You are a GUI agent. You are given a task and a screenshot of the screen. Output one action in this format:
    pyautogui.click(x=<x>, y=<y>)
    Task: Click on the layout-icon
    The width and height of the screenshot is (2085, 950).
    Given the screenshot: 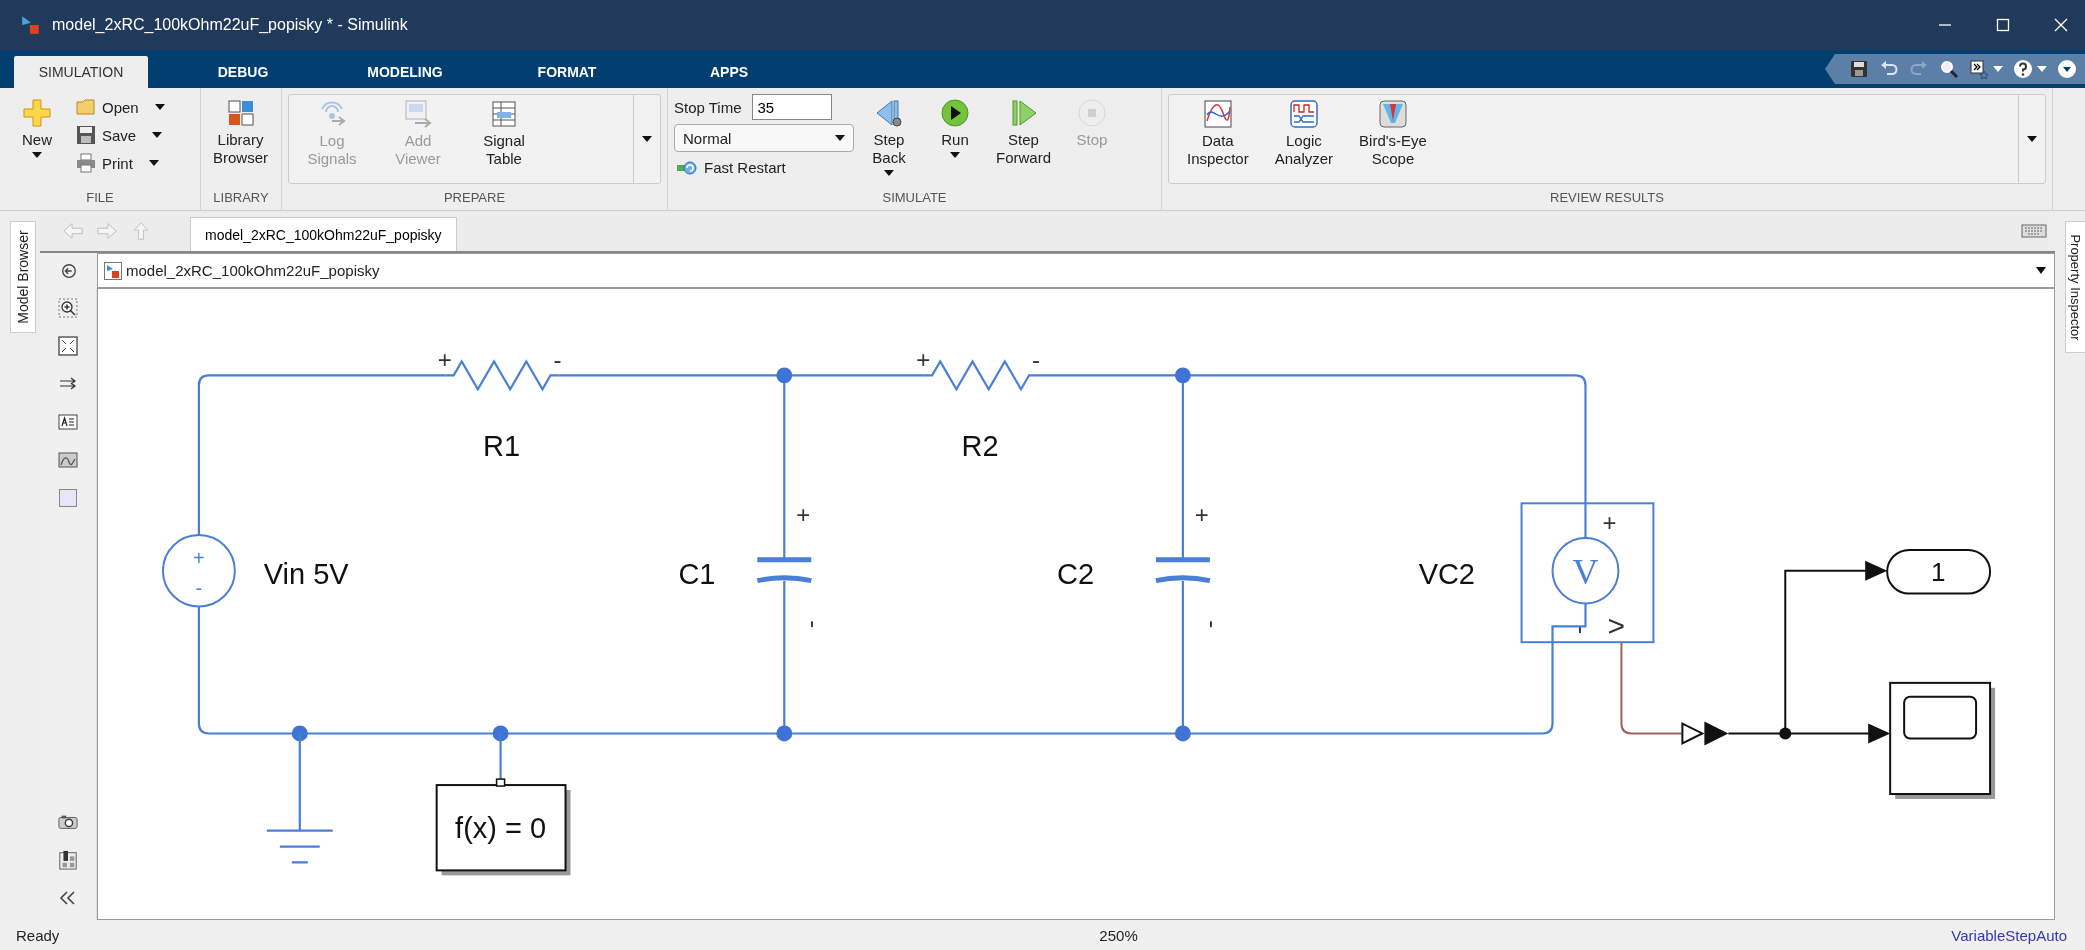 What is the action you would take?
    pyautogui.click(x=68, y=860)
    